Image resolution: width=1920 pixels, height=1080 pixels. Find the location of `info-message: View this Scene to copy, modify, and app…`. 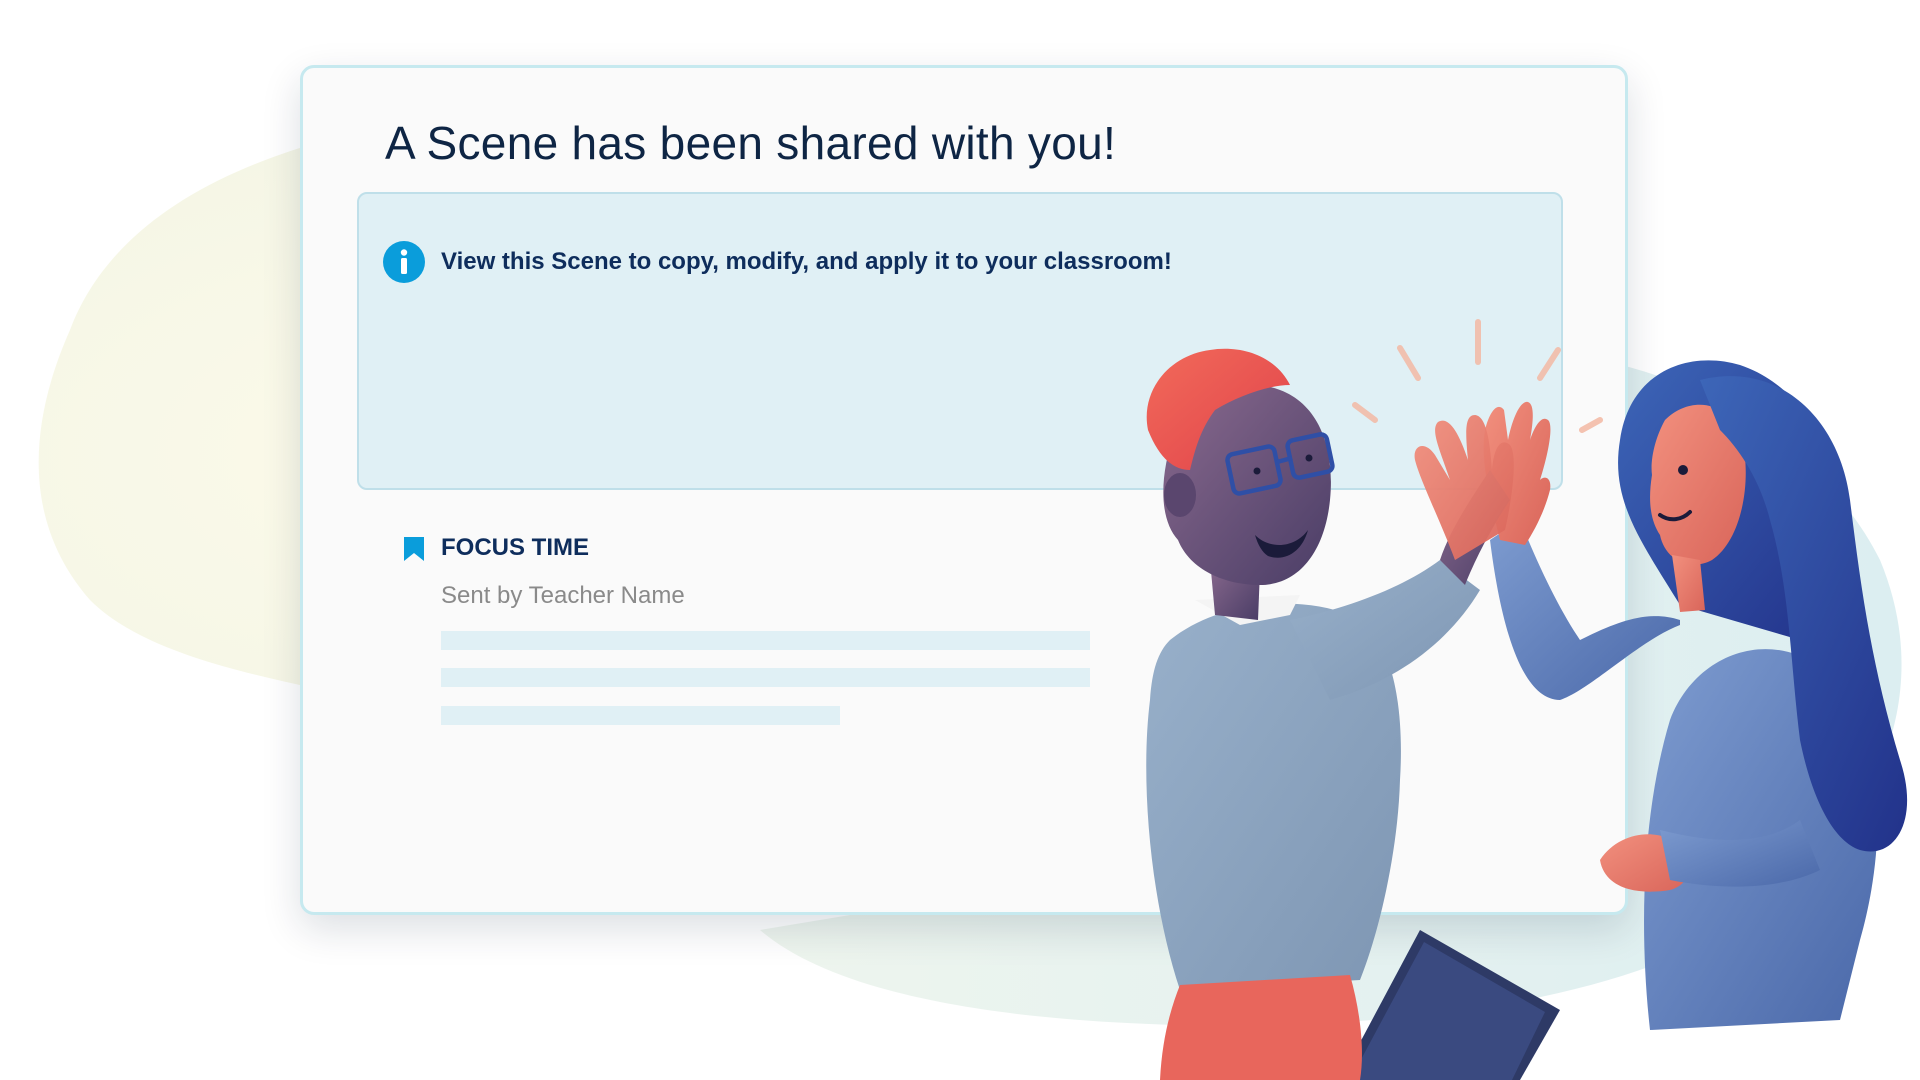

info-message: View this Scene to copy, modify, and app… is located at coordinates (806, 261).